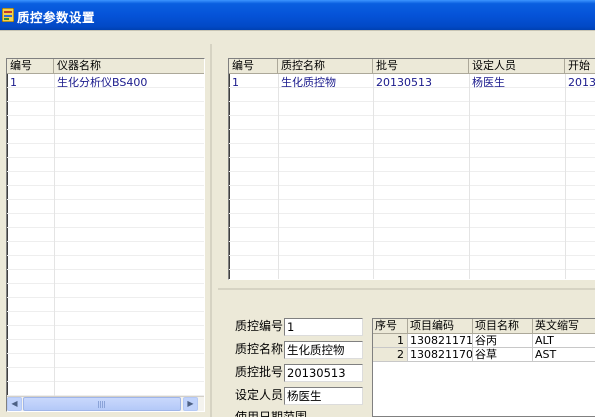 The height and width of the screenshot is (417, 595). I want to click on instrument-grid-header: 编号 仪器名称, so click(105, 66).